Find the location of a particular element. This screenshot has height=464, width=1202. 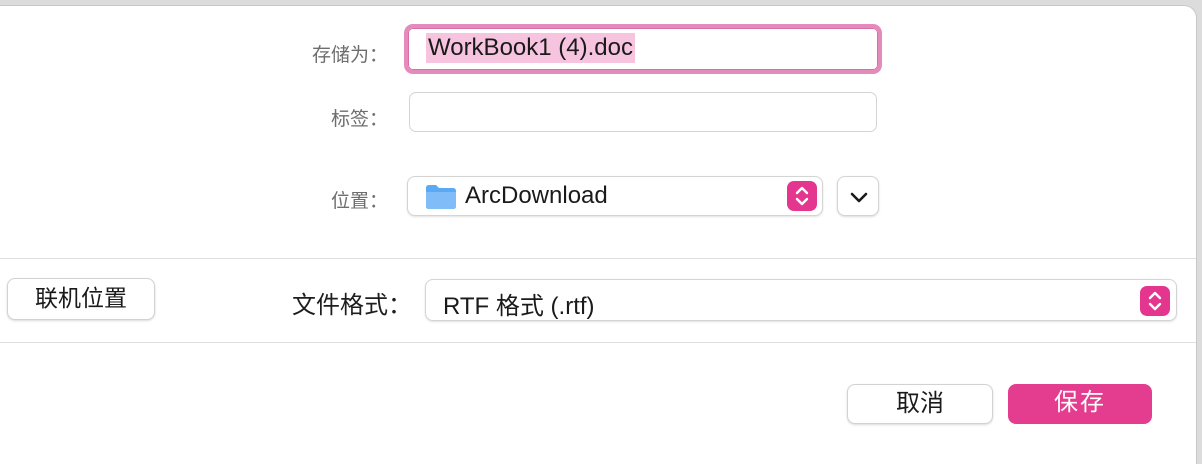

filename-value: WorkBook1 (4).doc is located at coordinates (530, 48).